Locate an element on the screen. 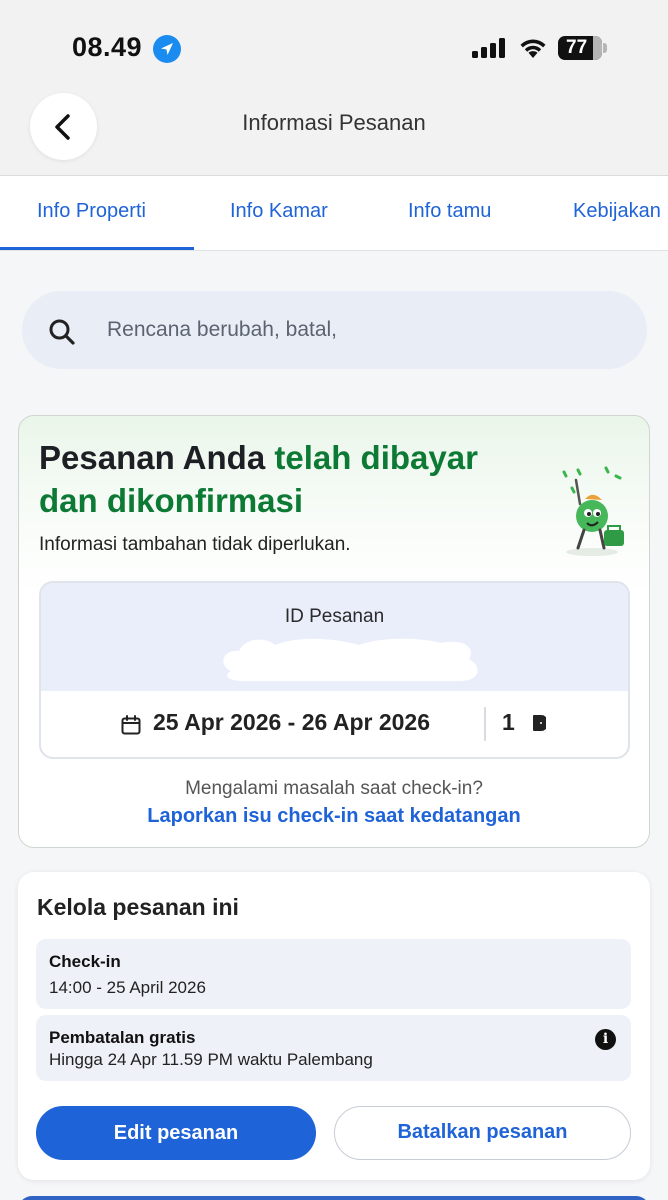  booking-id-box: ID Pesanan 25 Apr 2026 - 26 Apr 2026 1 is located at coordinates (334, 670).